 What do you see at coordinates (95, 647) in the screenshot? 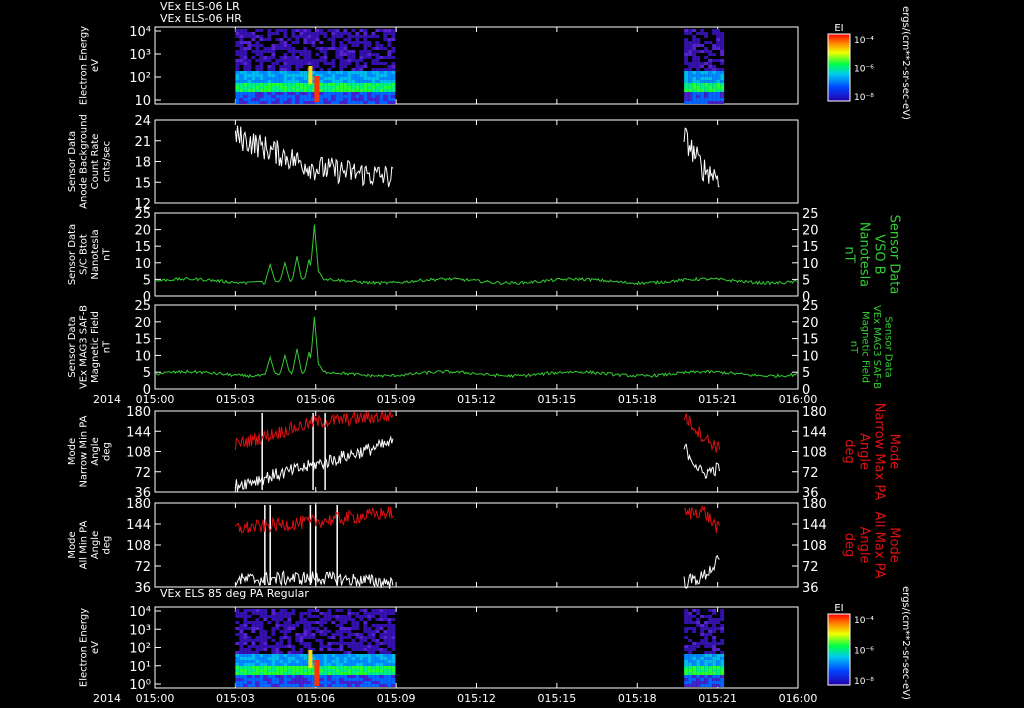
I see `panel-6-ylabel-1: eV` at bounding box center [95, 647].